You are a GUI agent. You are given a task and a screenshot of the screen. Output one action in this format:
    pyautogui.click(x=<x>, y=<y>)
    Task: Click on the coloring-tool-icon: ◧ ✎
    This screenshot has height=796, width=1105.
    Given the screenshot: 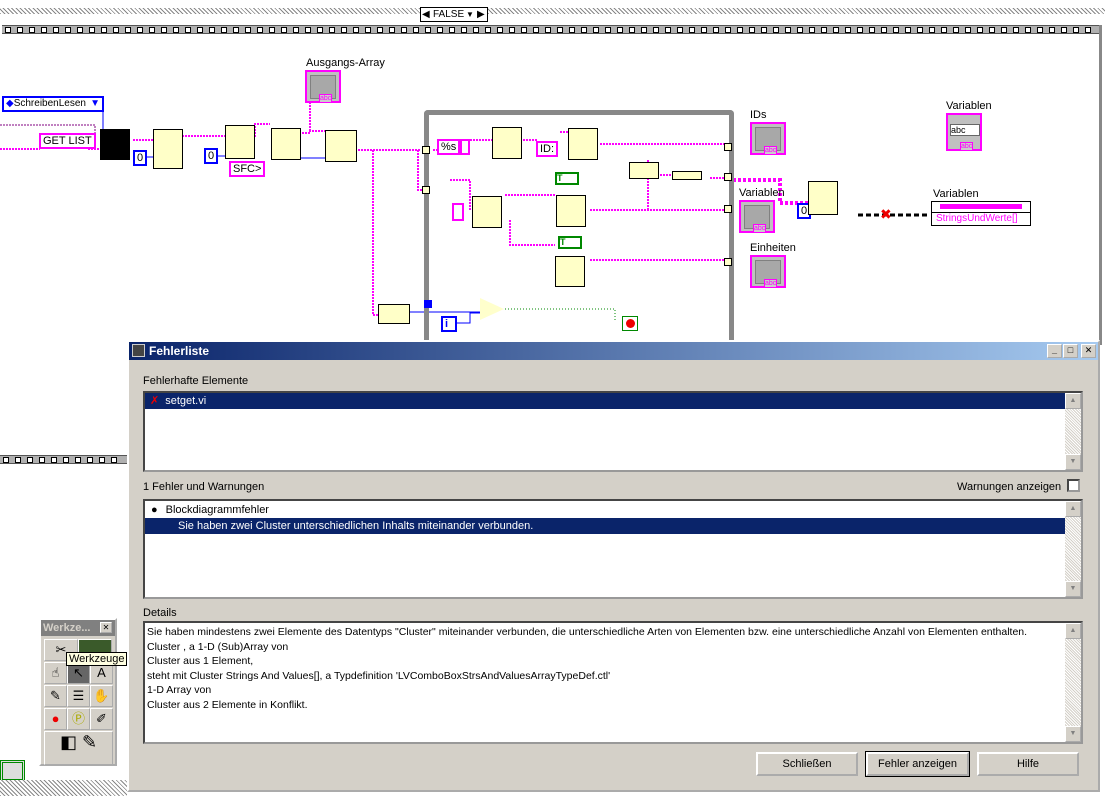 What is the action you would take?
    pyautogui.click(x=78, y=748)
    